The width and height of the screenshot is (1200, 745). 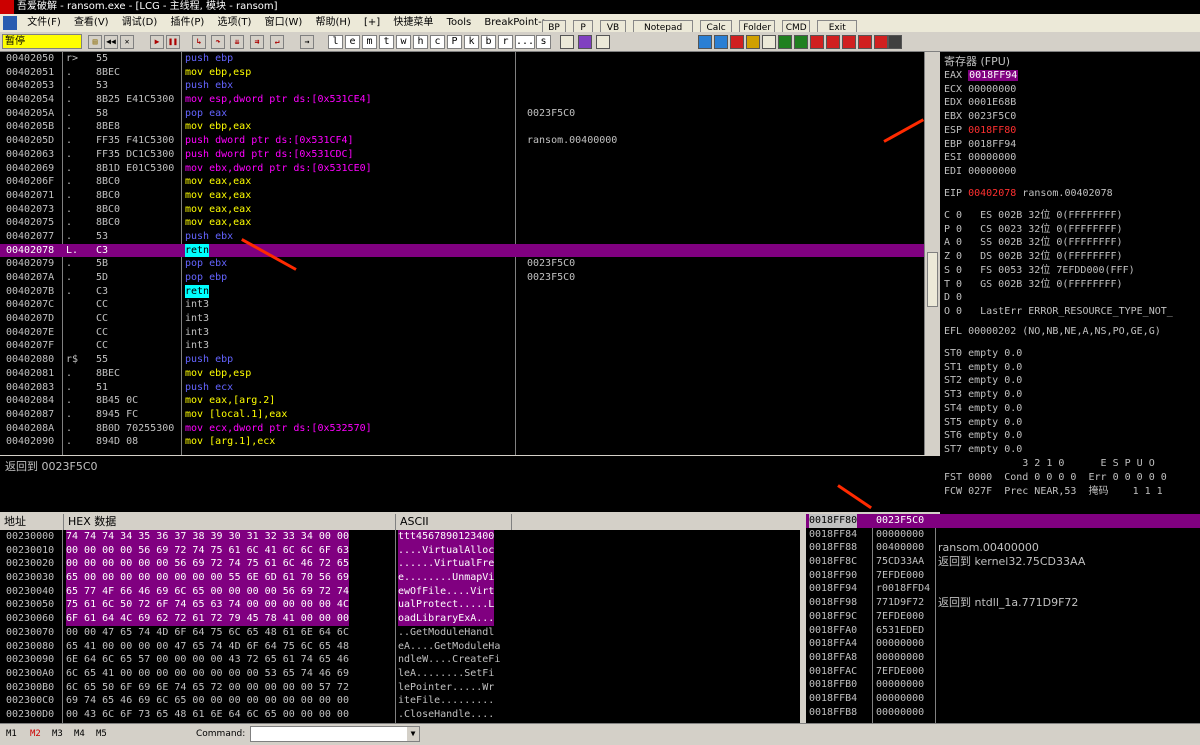 I want to click on stack-row: 0018FF9C 7EFDE000, so click(x=1003, y=617).